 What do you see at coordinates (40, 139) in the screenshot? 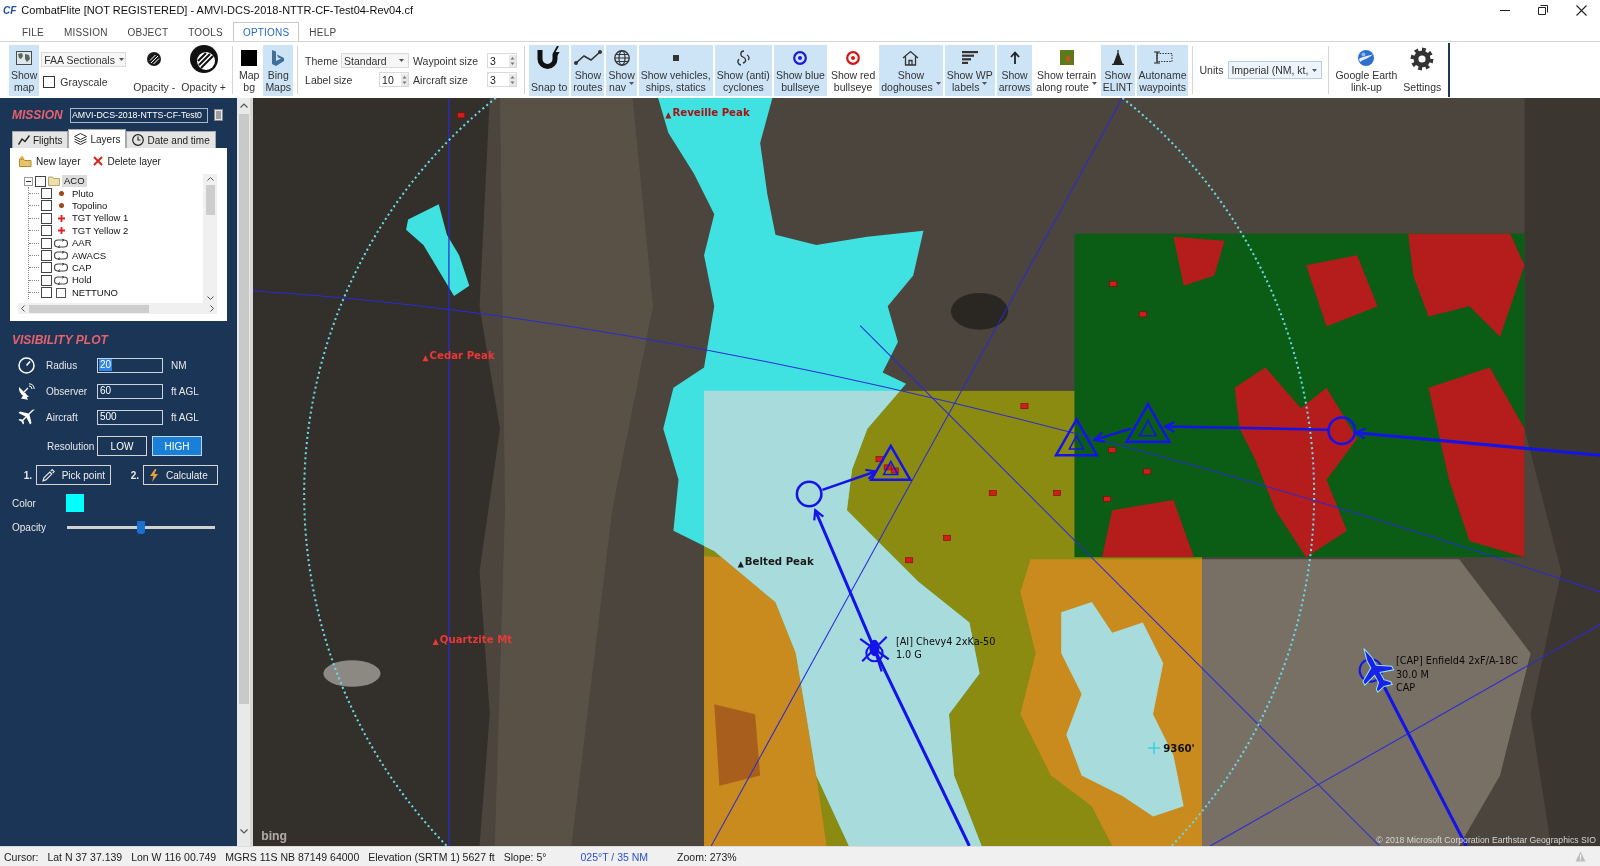
I see `panel-tab: Flights` at bounding box center [40, 139].